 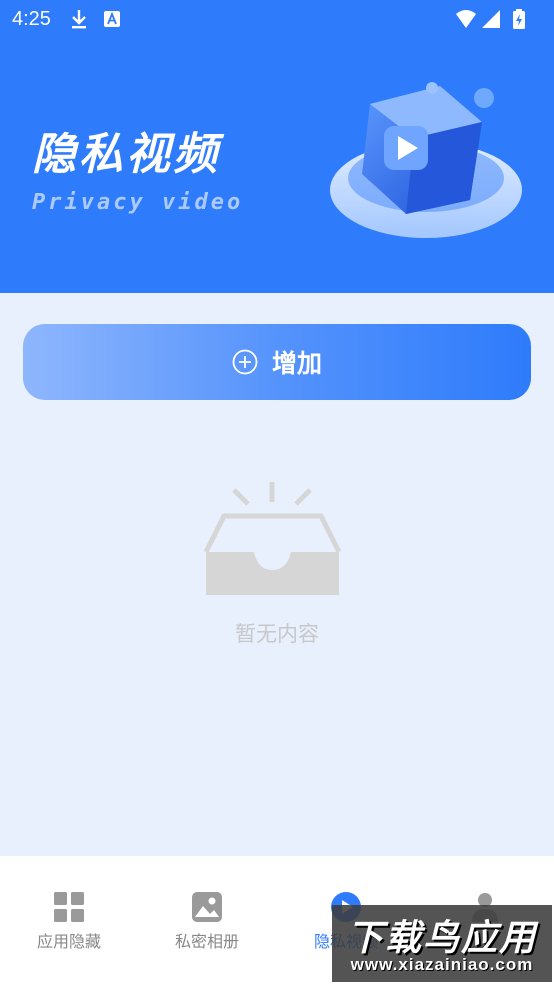 What do you see at coordinates (112, 19) in the screenshot?
I see `a-notification-icon` at bounding box center [112, 19].